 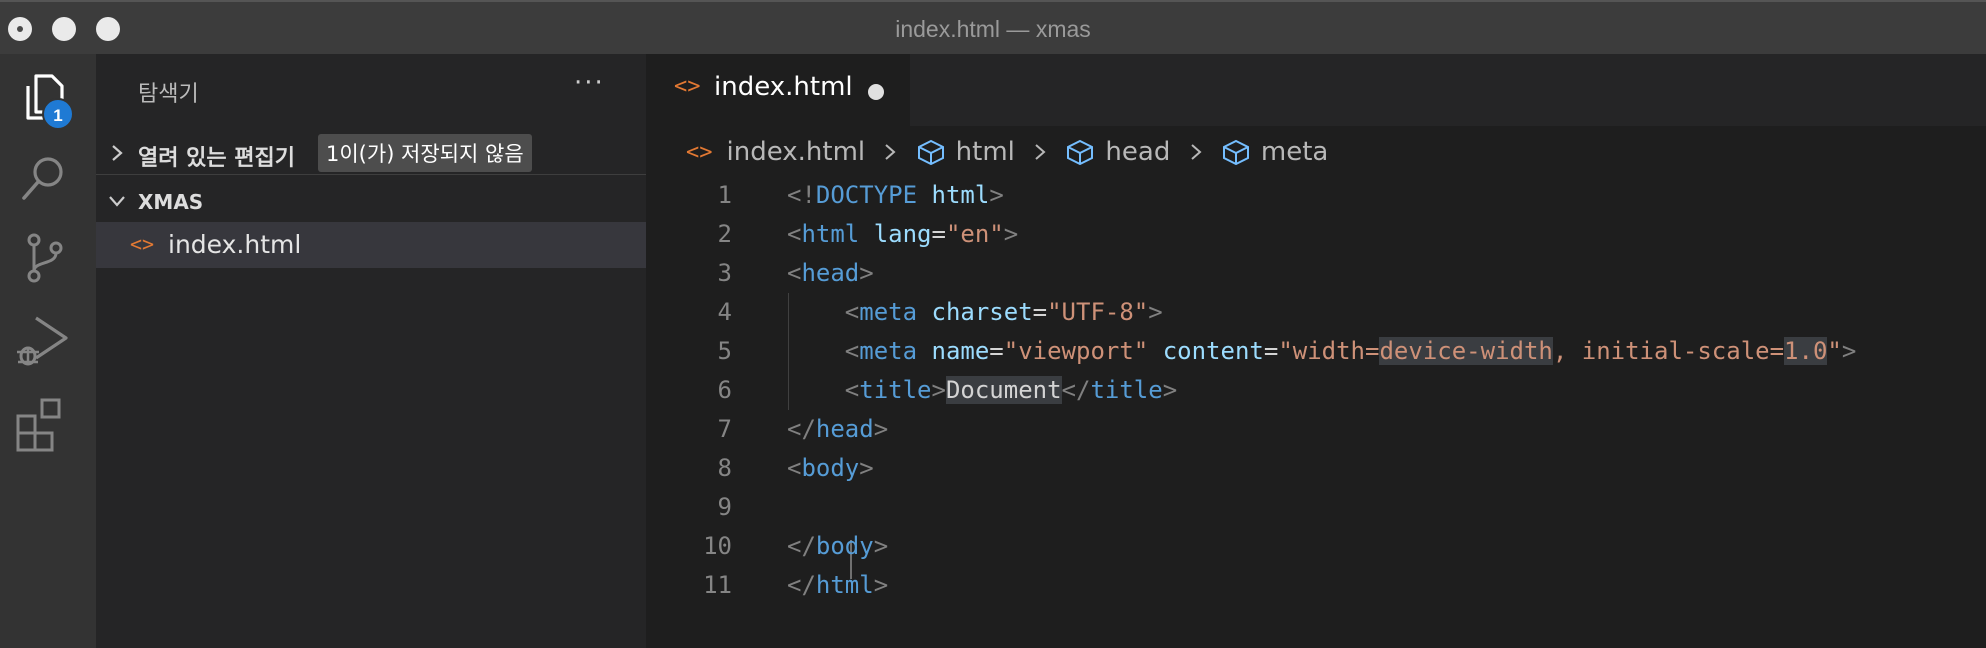 I want to click on search-icon, so click(x=42, y=178).